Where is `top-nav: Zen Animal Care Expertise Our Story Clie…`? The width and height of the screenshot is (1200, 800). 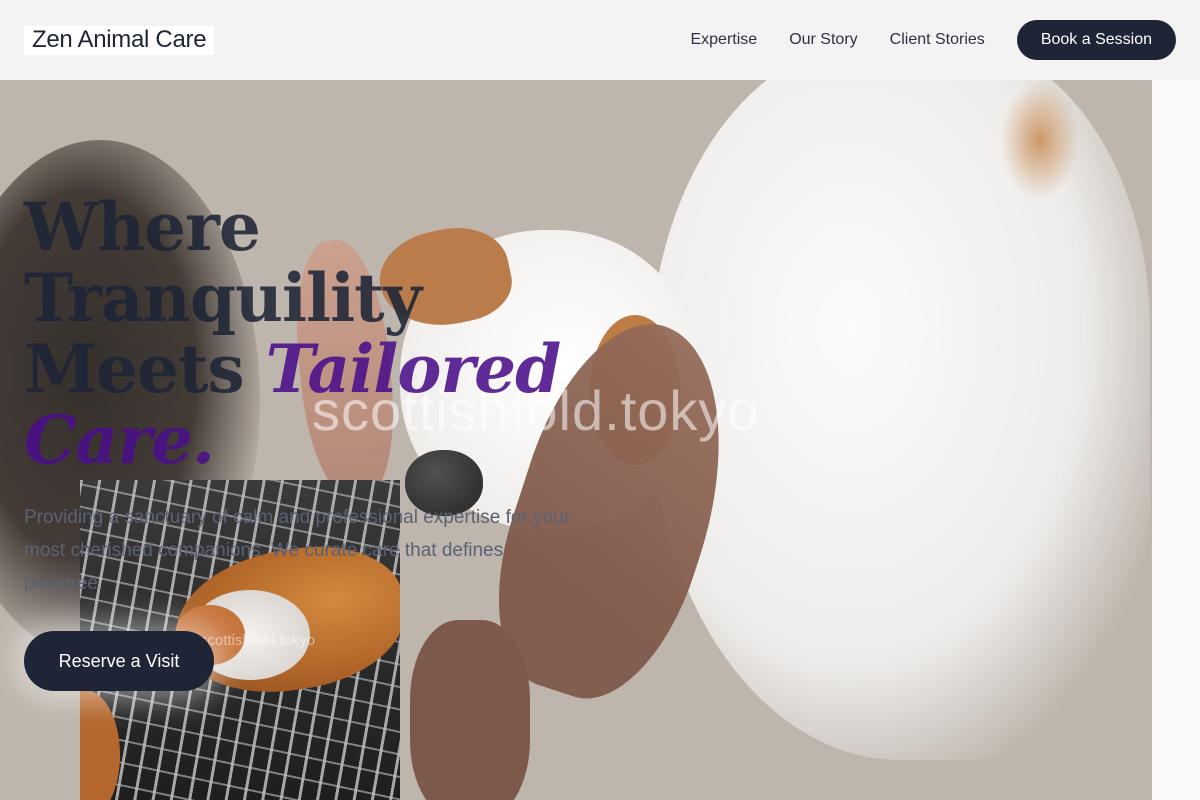
top-nav: Zen Animal Care Expertise Our Story Clie… is located at coordinates (600, 40).